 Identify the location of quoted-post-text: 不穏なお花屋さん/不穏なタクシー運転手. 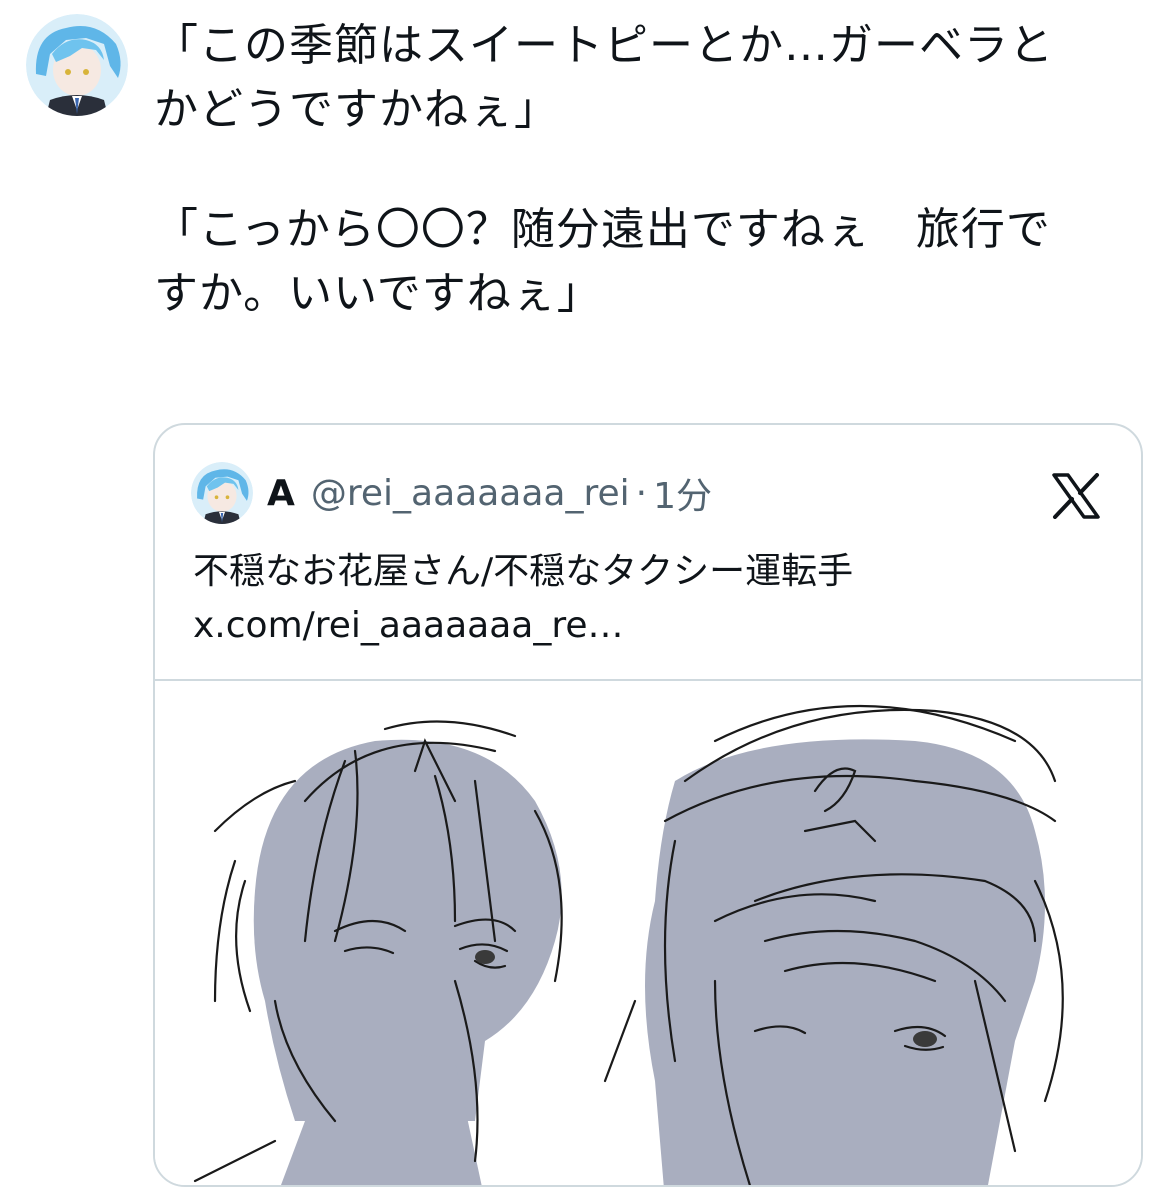
(523, 571).